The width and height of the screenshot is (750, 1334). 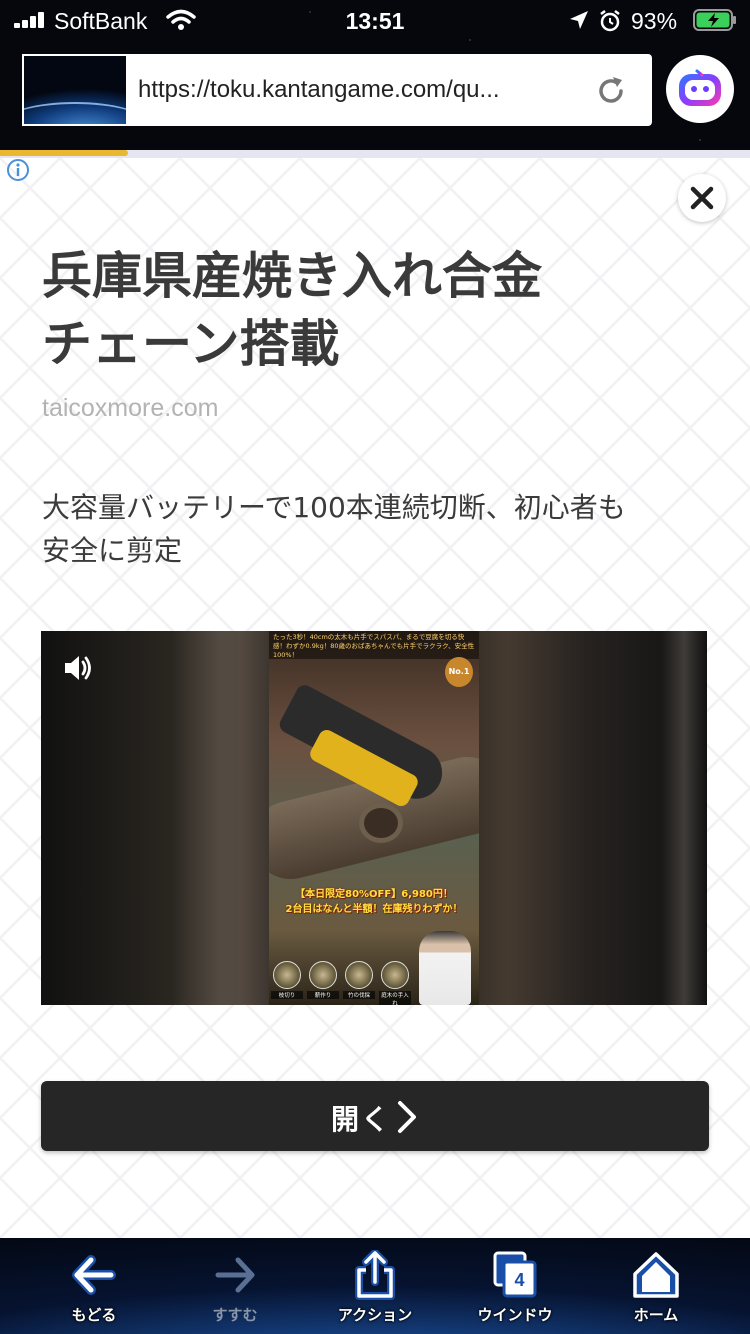 I want to click on usage-thumbnail-label: 竹の伐採, so click(x=359, y=995).